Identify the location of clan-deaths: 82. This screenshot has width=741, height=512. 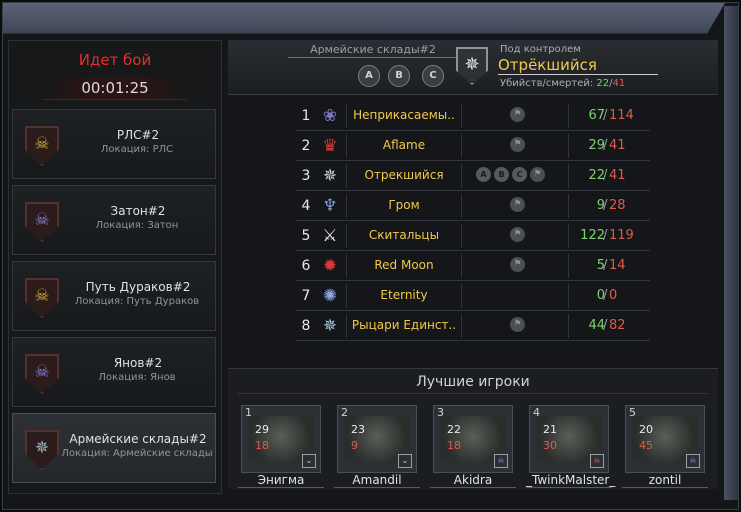
(617, 325).